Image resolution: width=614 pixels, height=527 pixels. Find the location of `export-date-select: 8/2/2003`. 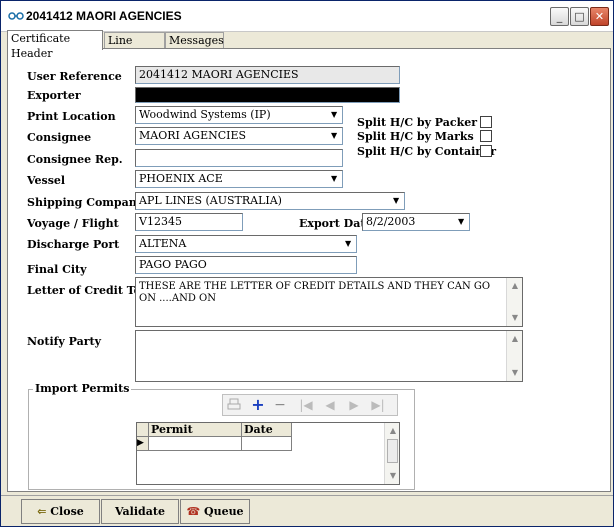

export-date-select: 8/2/2003 is located at coordinates (416, 222).